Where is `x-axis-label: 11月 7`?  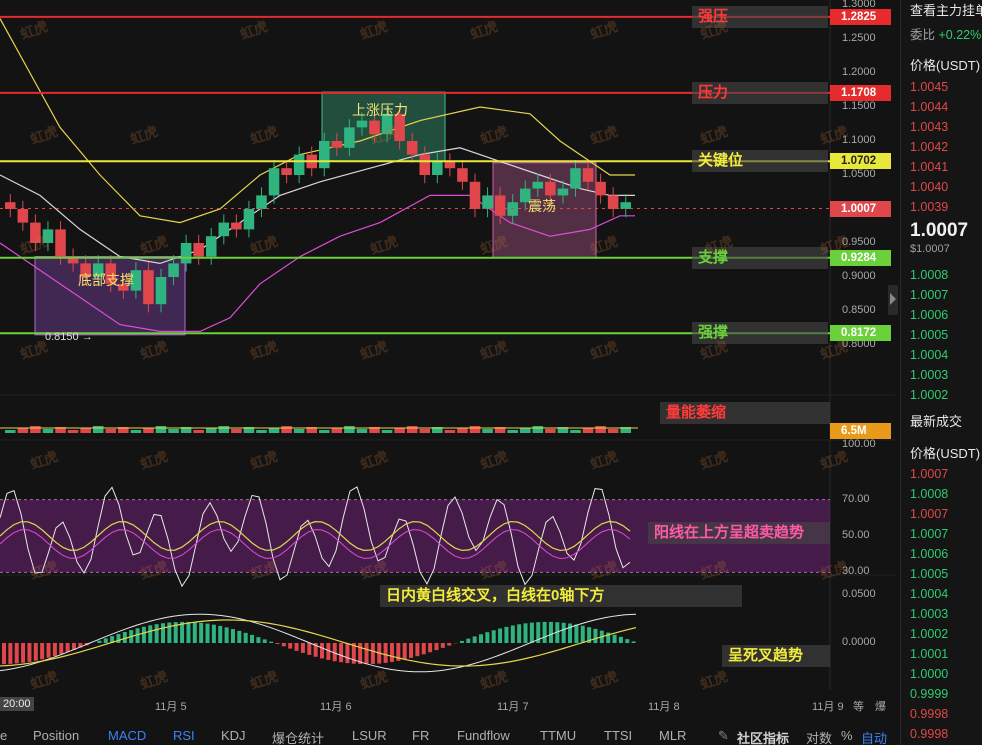
x-axis-label: 11月 7 is located at coordinates (513, 707).